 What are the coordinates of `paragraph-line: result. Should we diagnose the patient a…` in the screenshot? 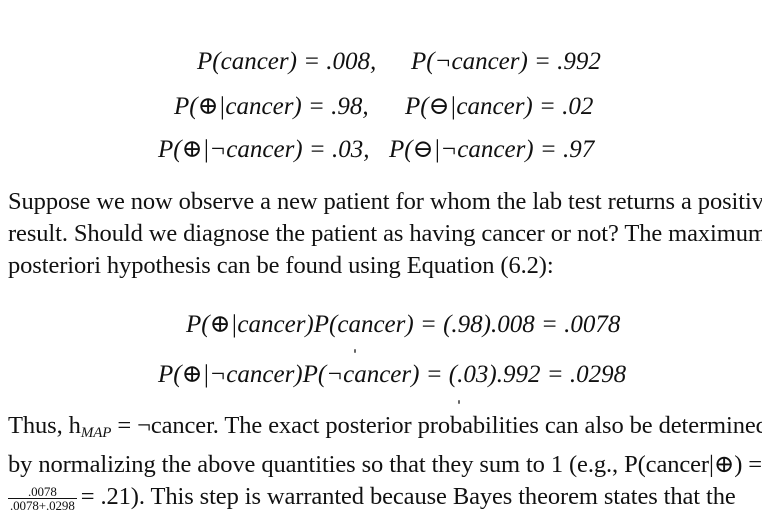 It's located at (385, 233).